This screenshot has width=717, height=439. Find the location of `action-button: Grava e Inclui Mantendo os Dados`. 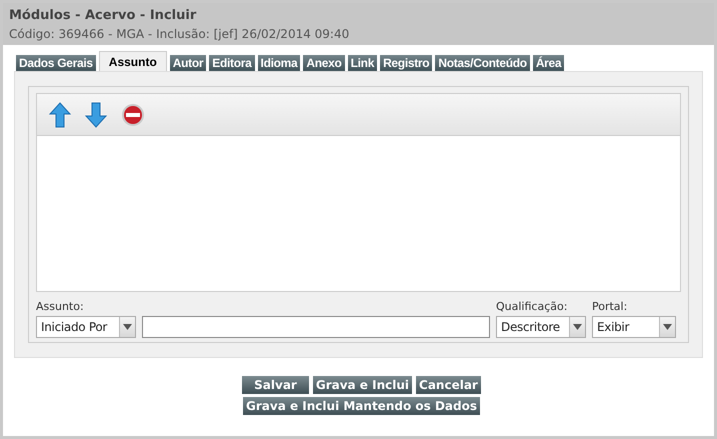

action-button: Grava e Inclui Mantendo os Dados is located at coordinates (361, 406).